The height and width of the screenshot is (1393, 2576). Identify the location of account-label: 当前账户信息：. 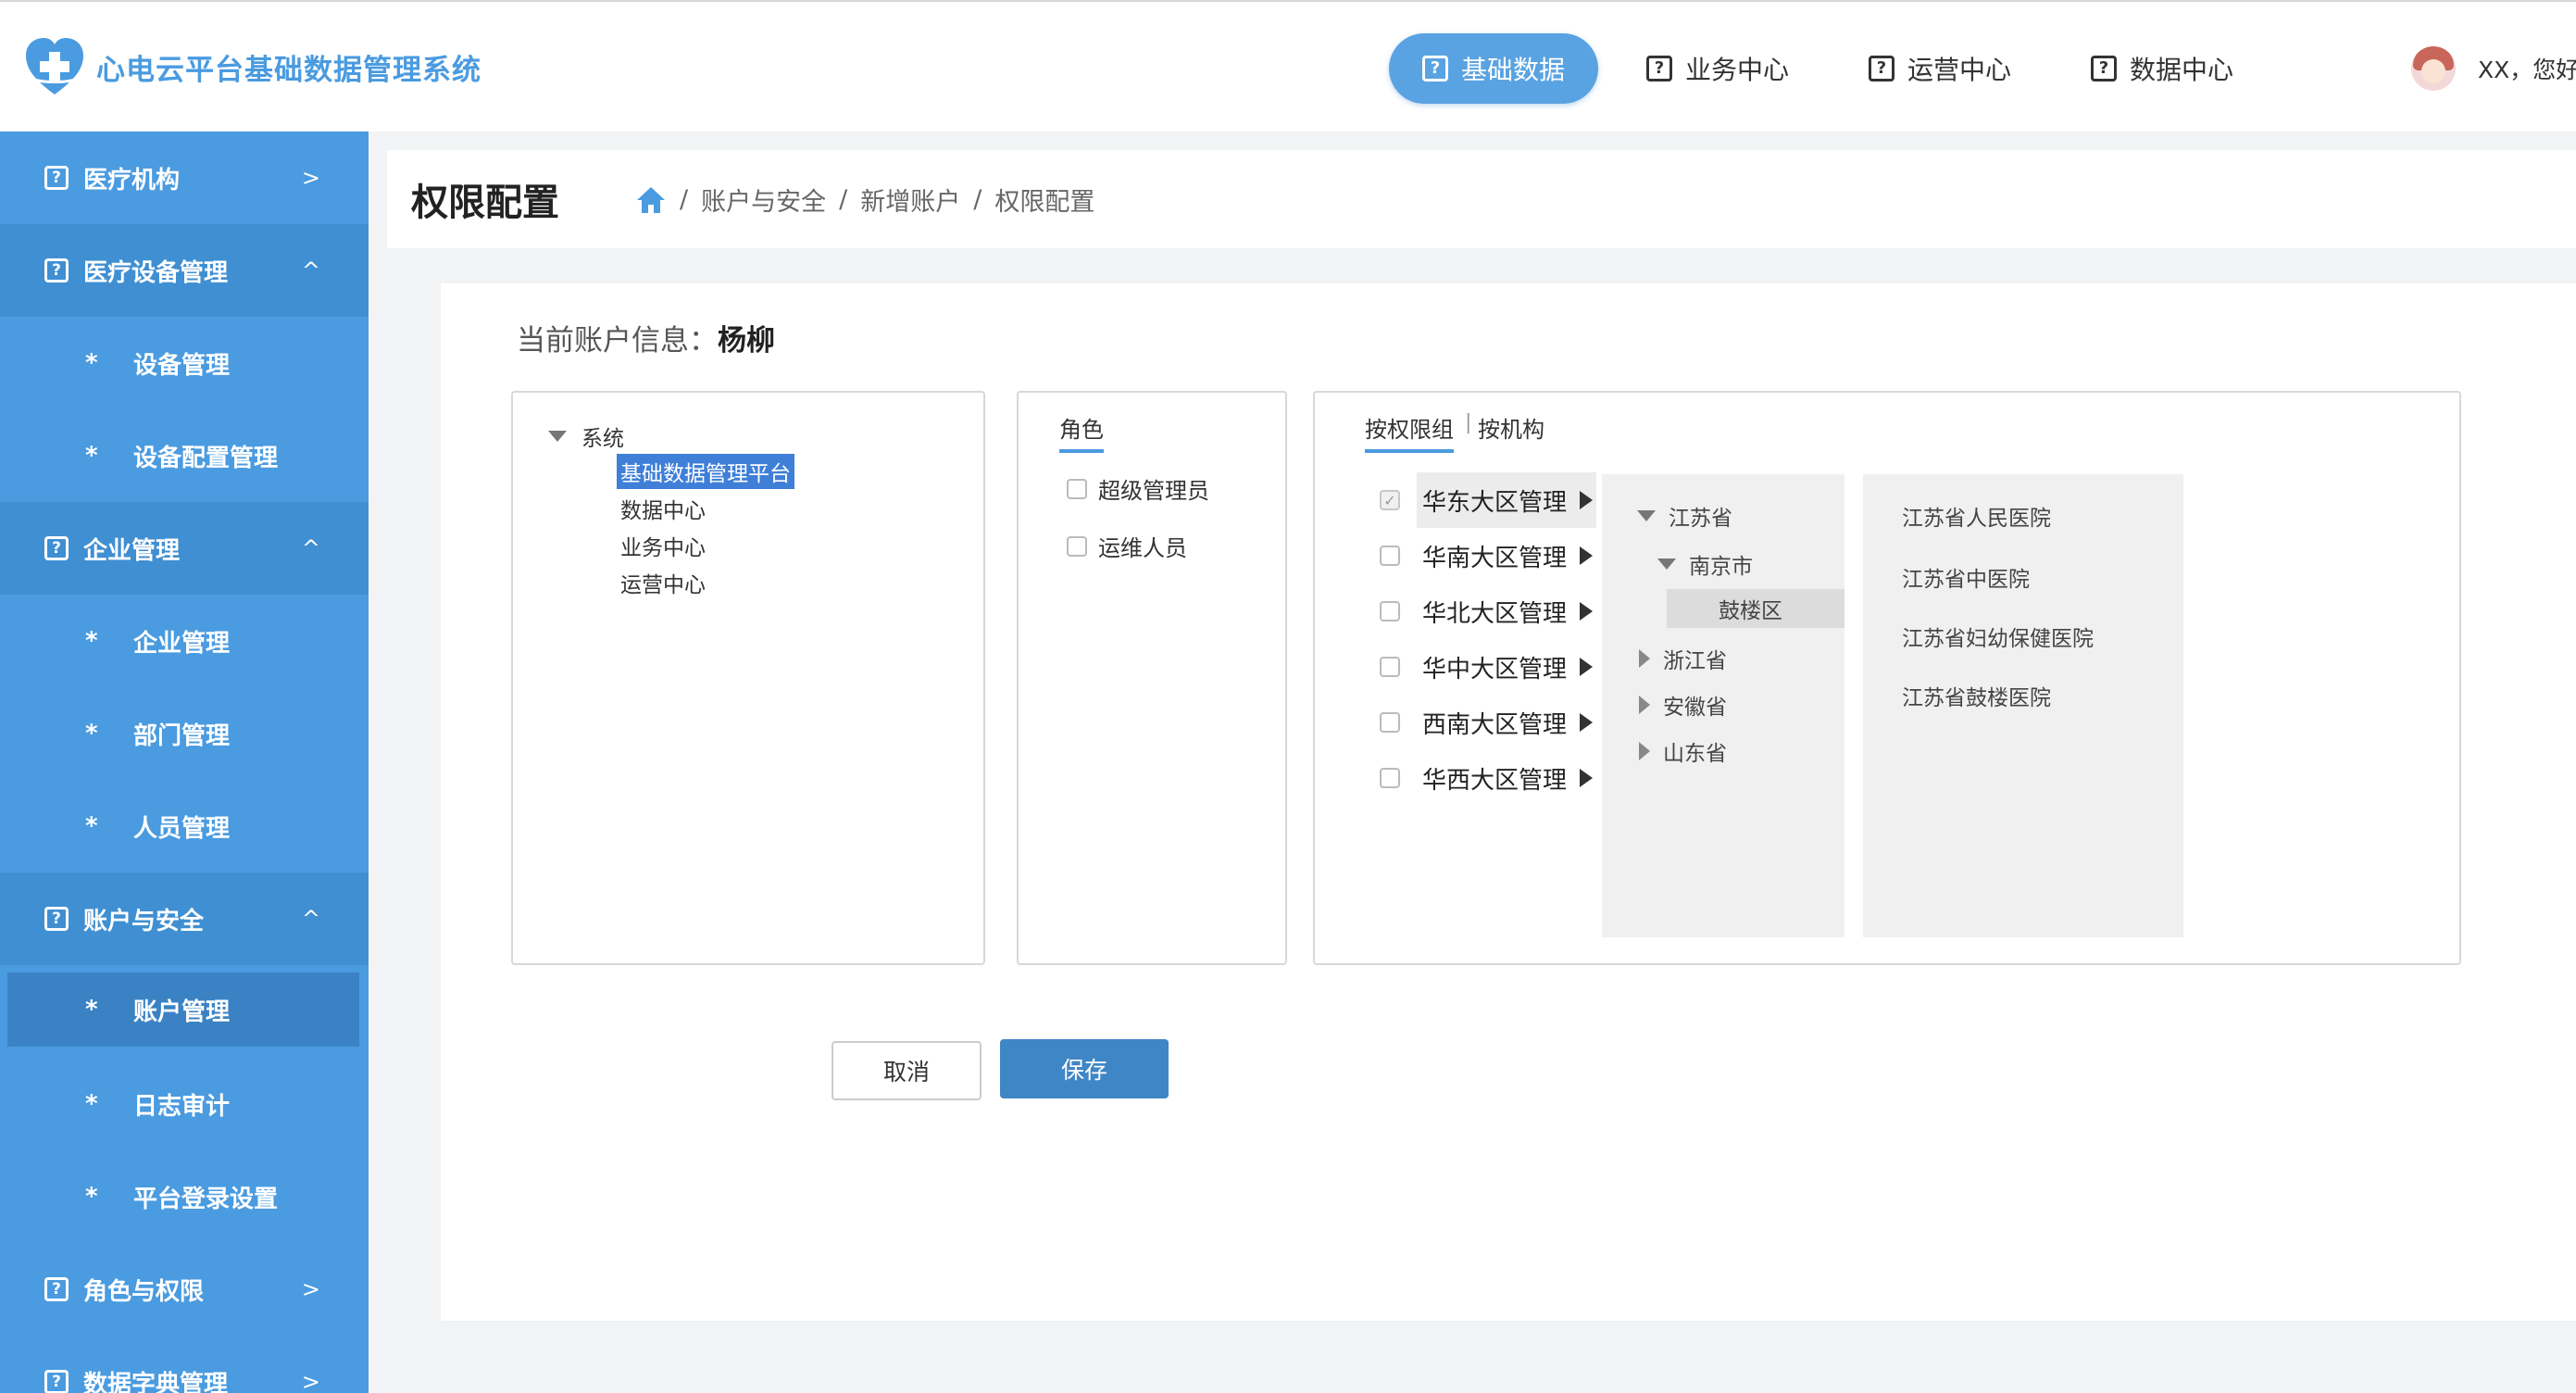
(617, 341).